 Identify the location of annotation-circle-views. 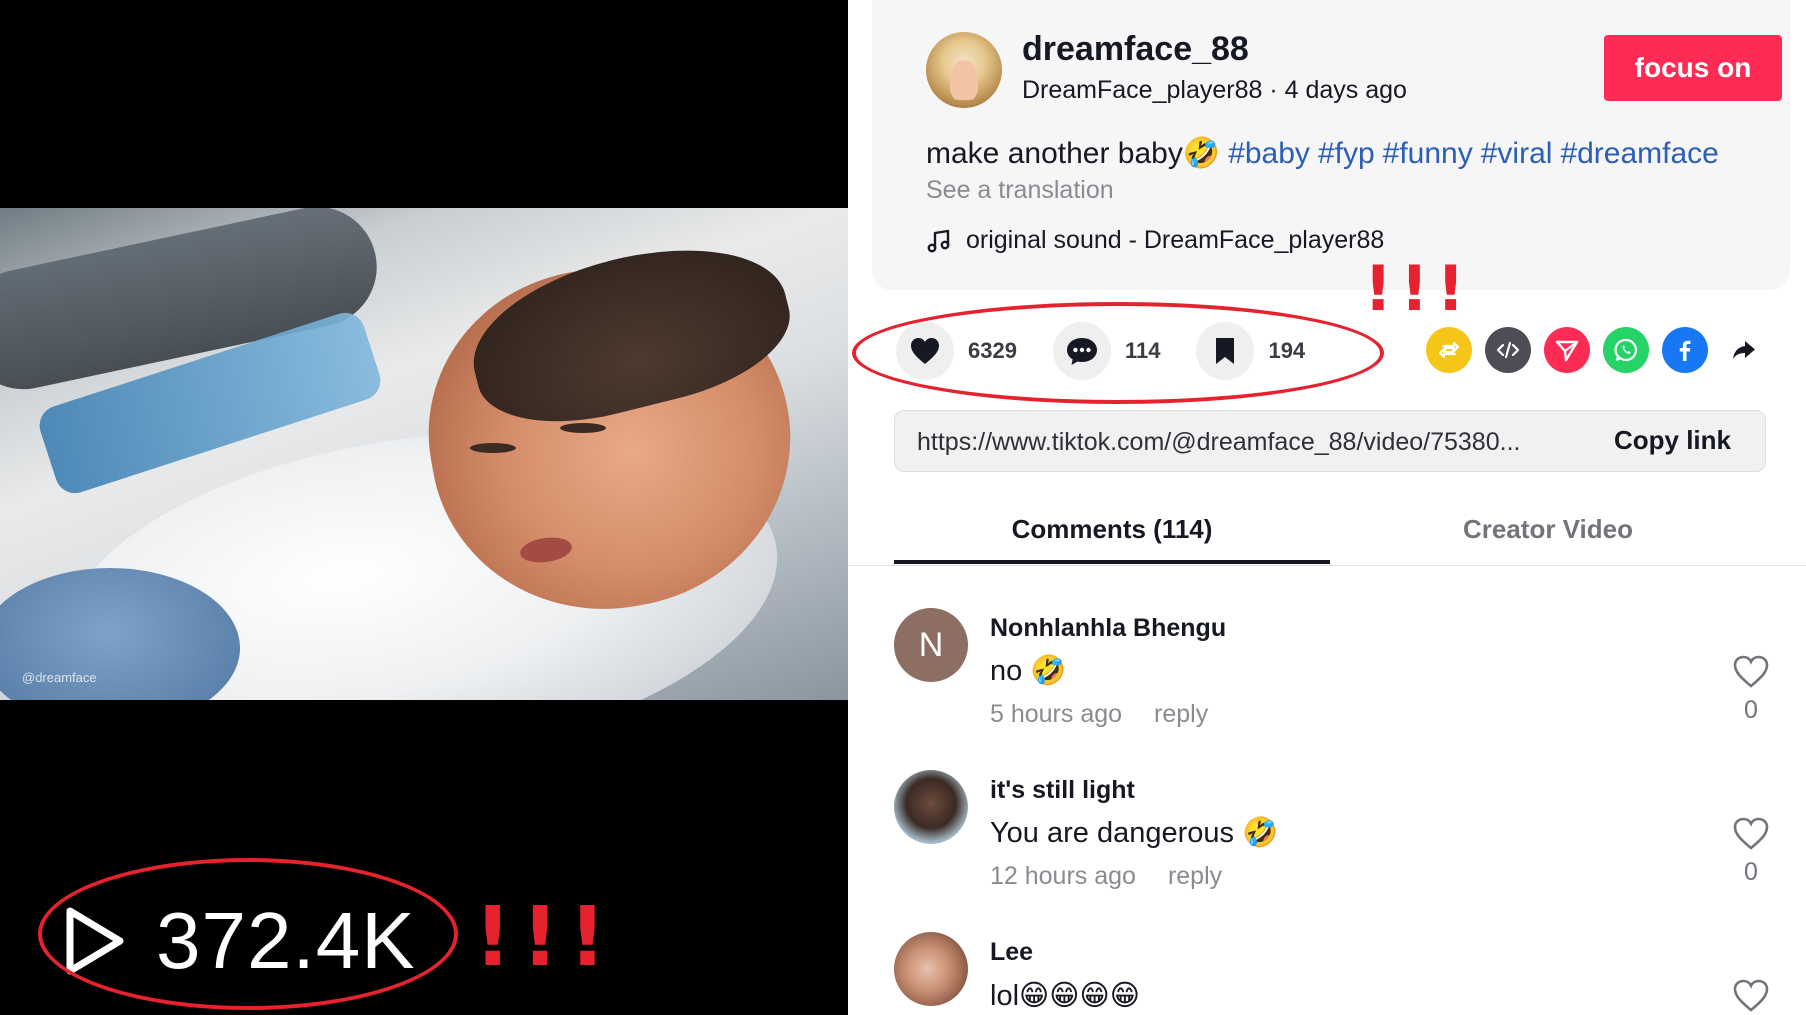
(248, 934).